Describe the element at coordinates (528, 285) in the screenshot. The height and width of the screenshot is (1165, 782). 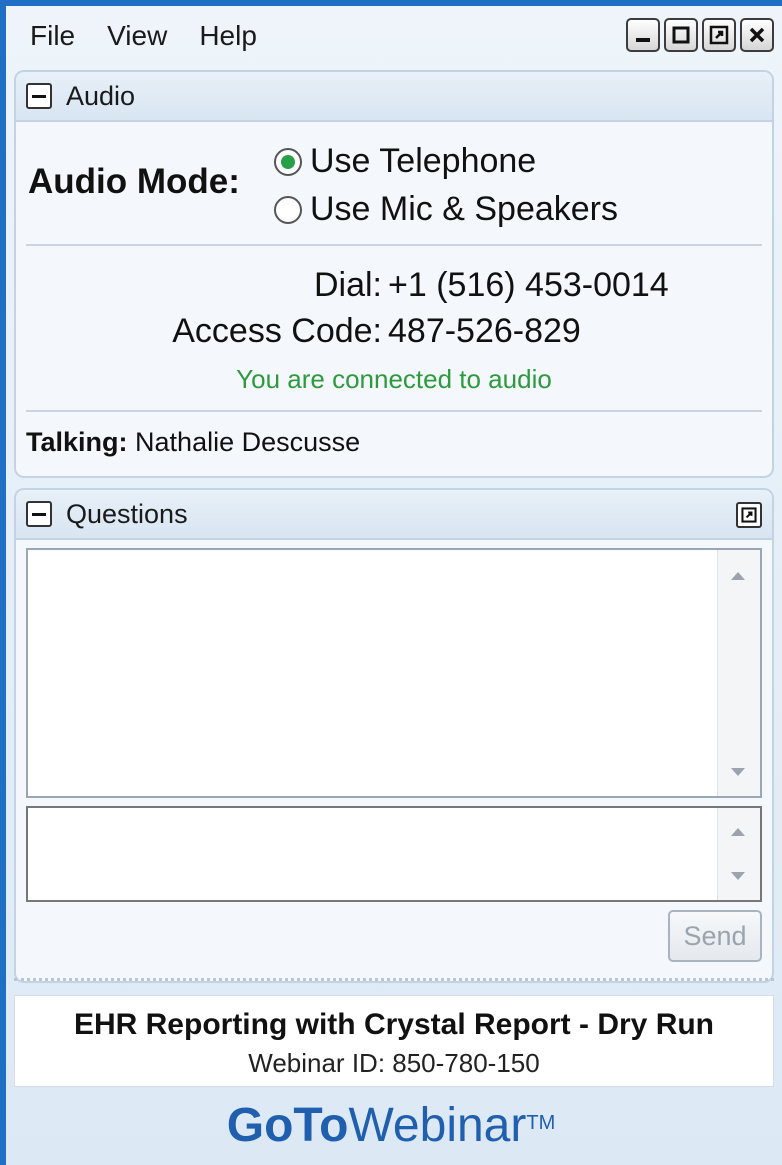
I see `dial-value: +1 (516) 453-0014` at that location.